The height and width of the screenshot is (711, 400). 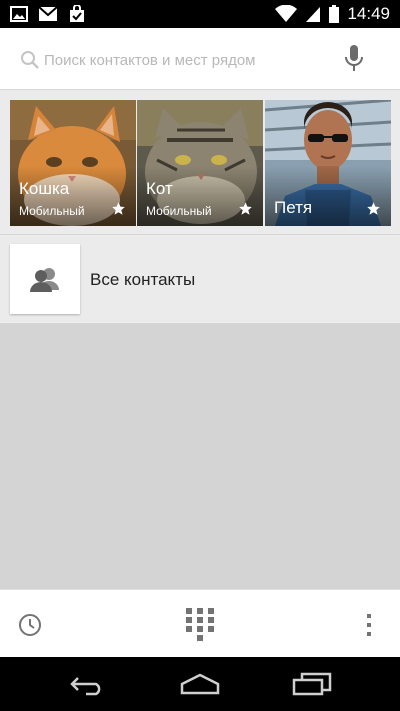 What do you see at coordinates (159, 188) in the screenshot?
I see `favorite-name: Кот` at bounding box center [159, 188].